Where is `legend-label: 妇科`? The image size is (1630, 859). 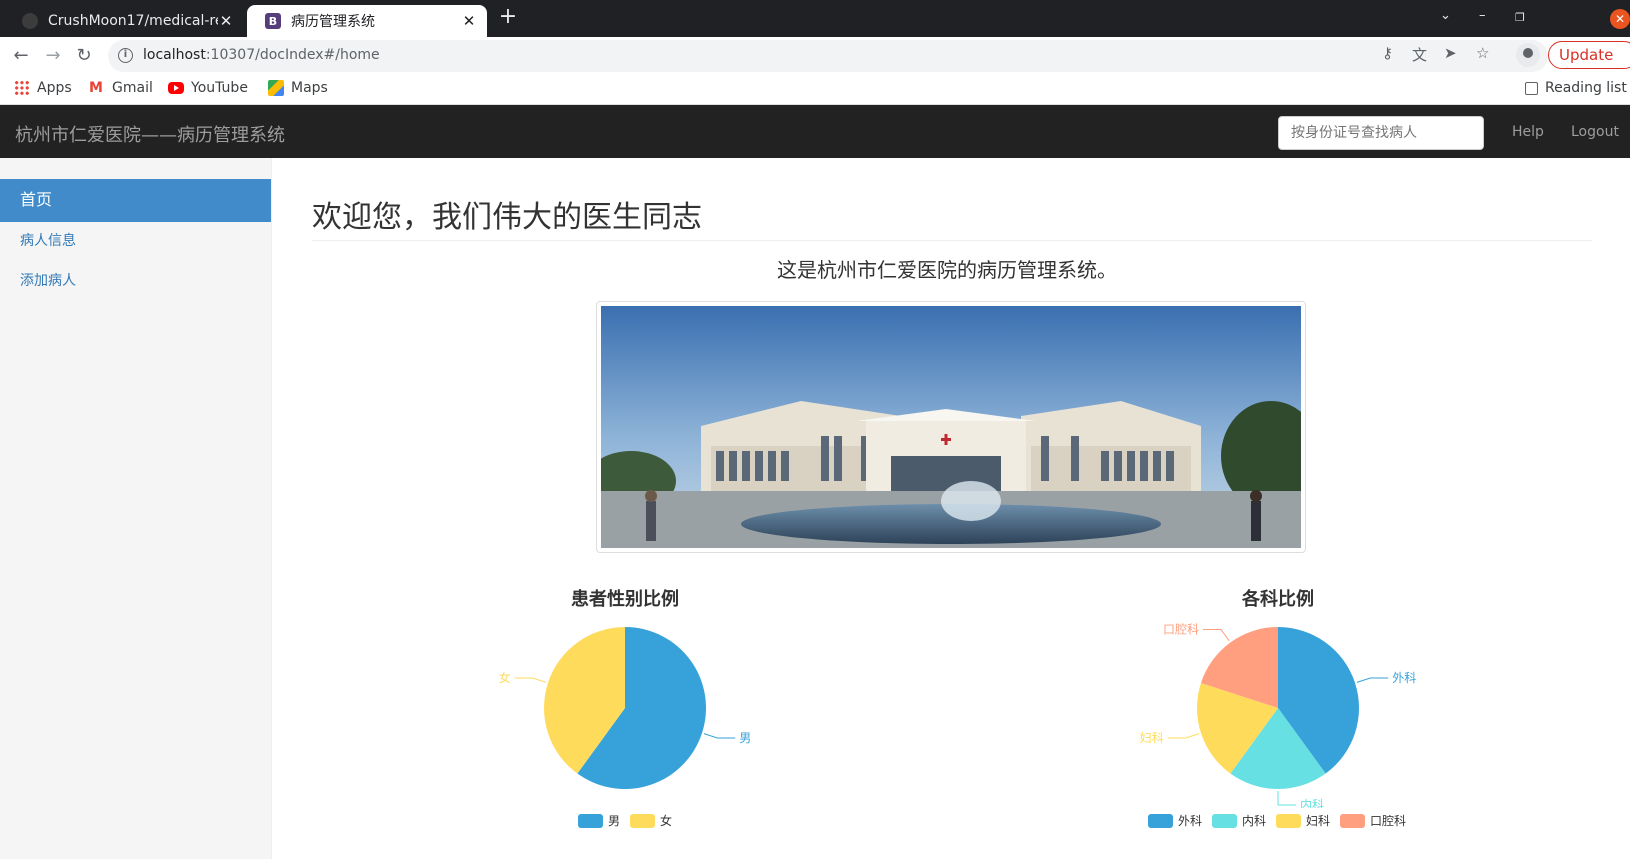
legend-label: 妇科 is located at coordinates (1318, 821).